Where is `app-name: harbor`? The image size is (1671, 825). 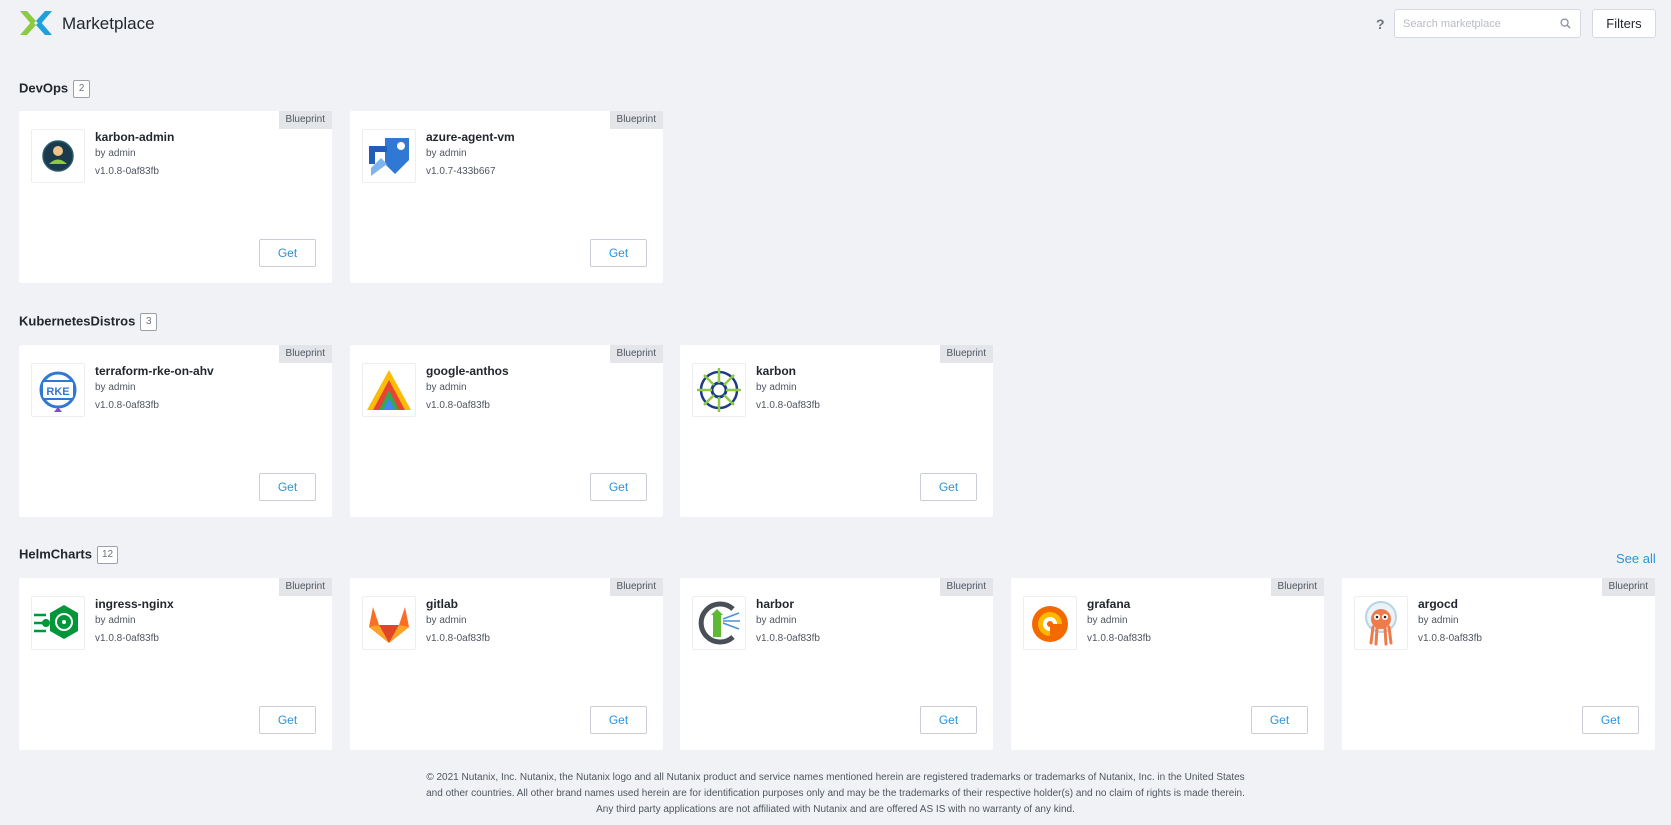
app-name: harbor is located at coordinates (775, 604).